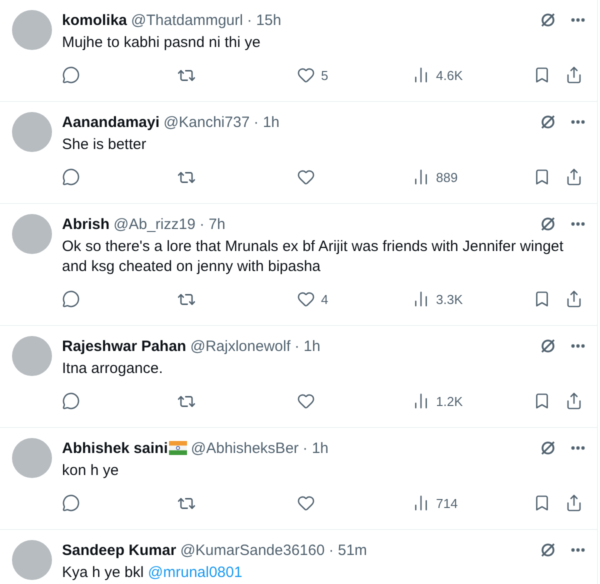 The width and height of the screenshot is (600, 584). I want to click on user-handle: @AbhisheksBer, so click(244, 448).